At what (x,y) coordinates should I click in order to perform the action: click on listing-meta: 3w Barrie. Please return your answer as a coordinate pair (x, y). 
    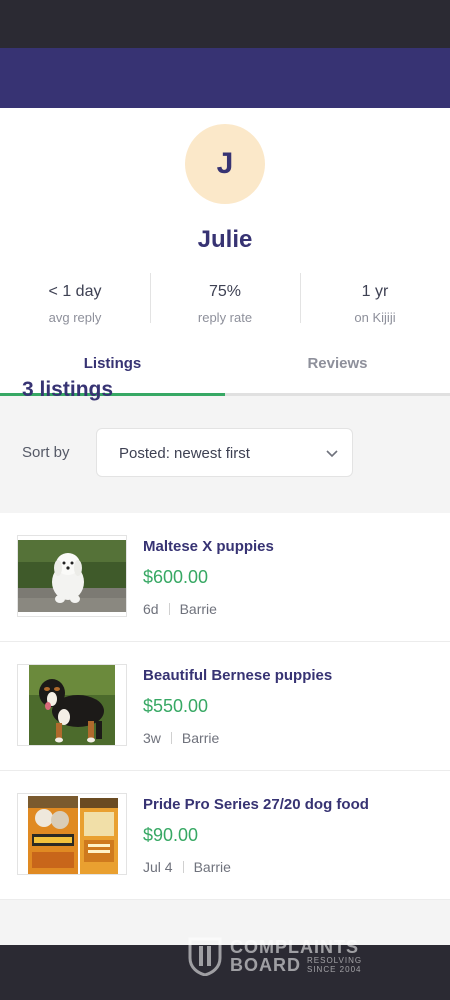
    Looking at the image, I should click on (181, 738).